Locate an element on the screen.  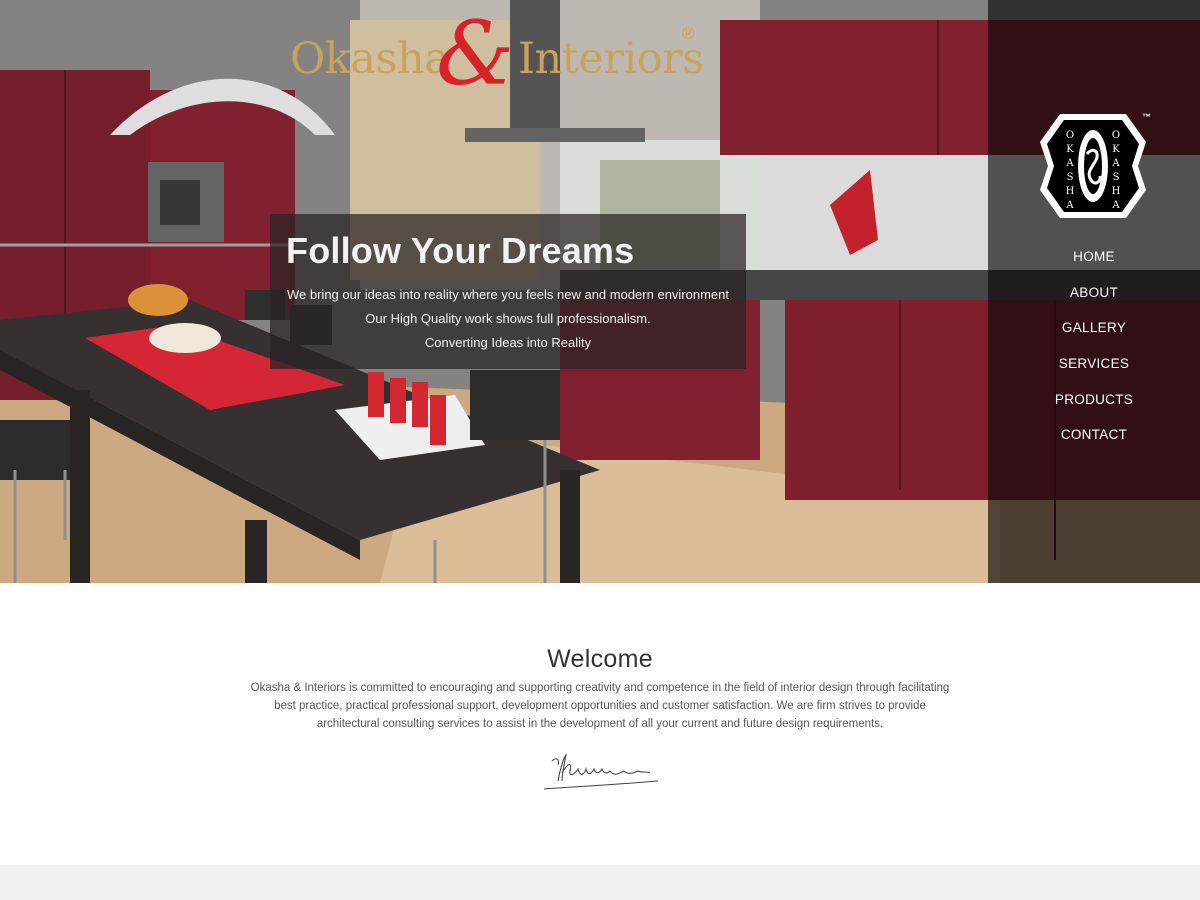
hero-title: Follow Your Dreams is located at coordinates (460, 250).